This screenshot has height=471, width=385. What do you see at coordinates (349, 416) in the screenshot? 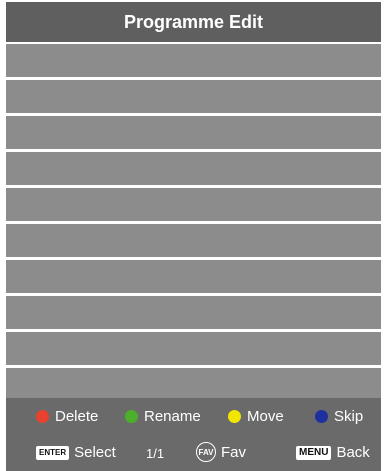
I see `skip-label: Skip` at bounding box center [349, 416].